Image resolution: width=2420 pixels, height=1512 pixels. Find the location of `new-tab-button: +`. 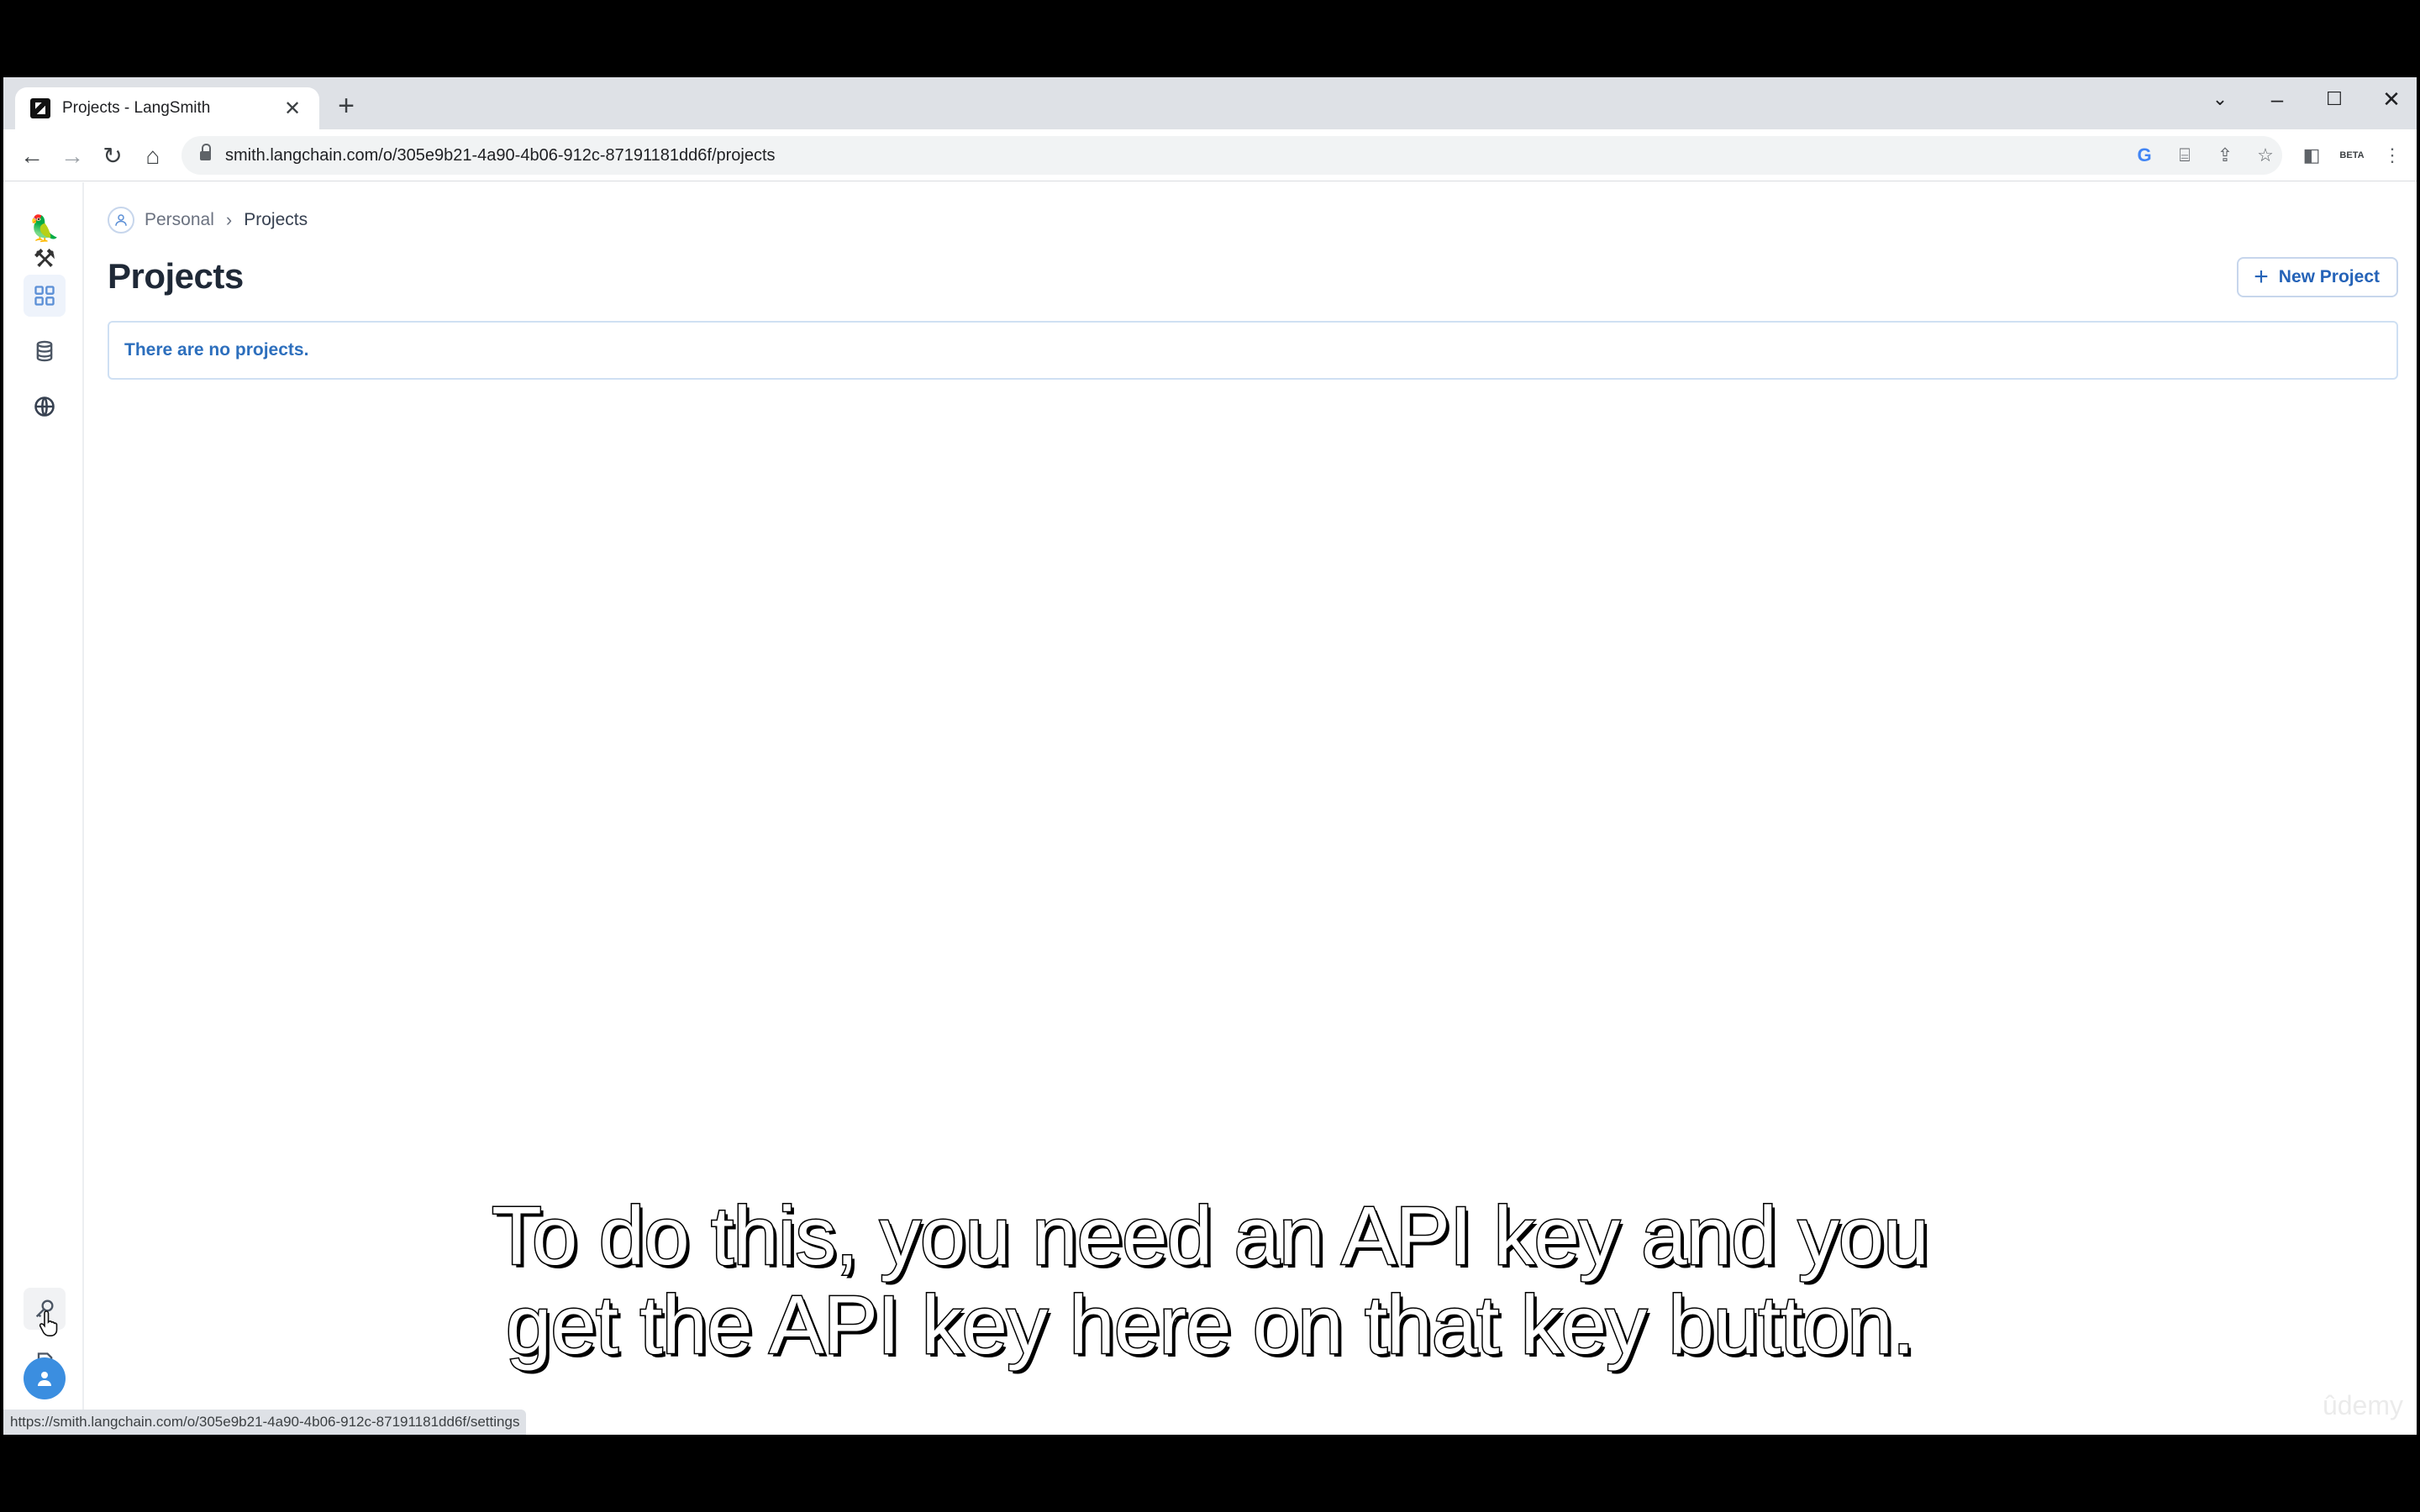

new-tab-button: + is located at coordinates (346, 106).